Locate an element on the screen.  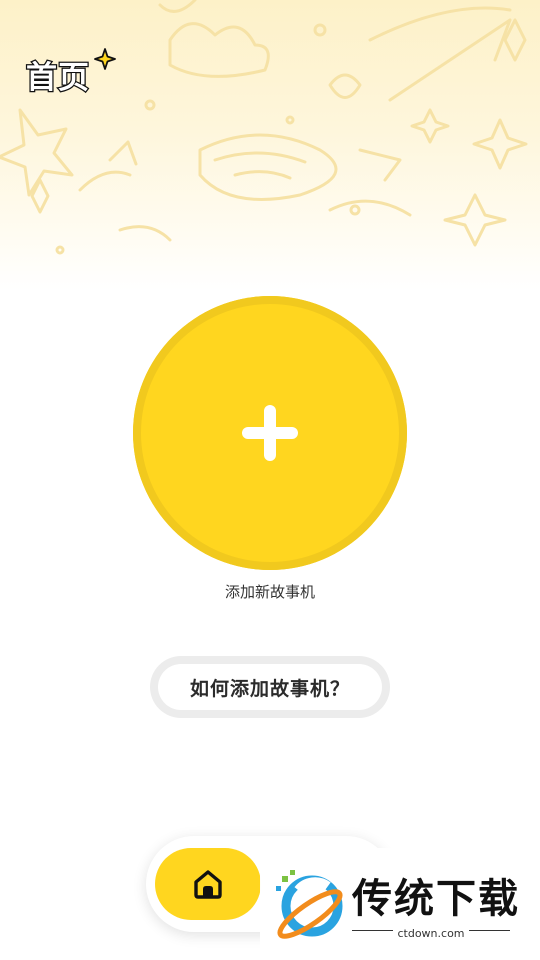
watermark-logo is located at coordinates (309, 904).